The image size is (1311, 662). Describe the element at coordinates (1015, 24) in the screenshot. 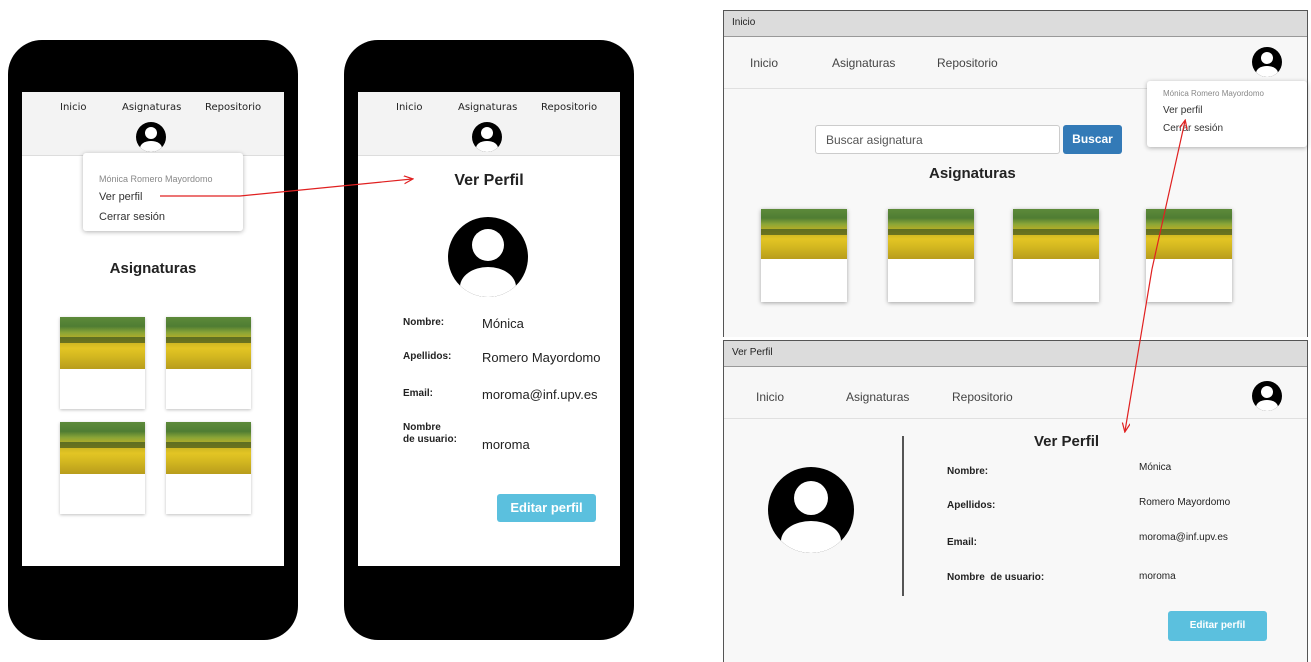

I see `window-title: Inicio` at that location.